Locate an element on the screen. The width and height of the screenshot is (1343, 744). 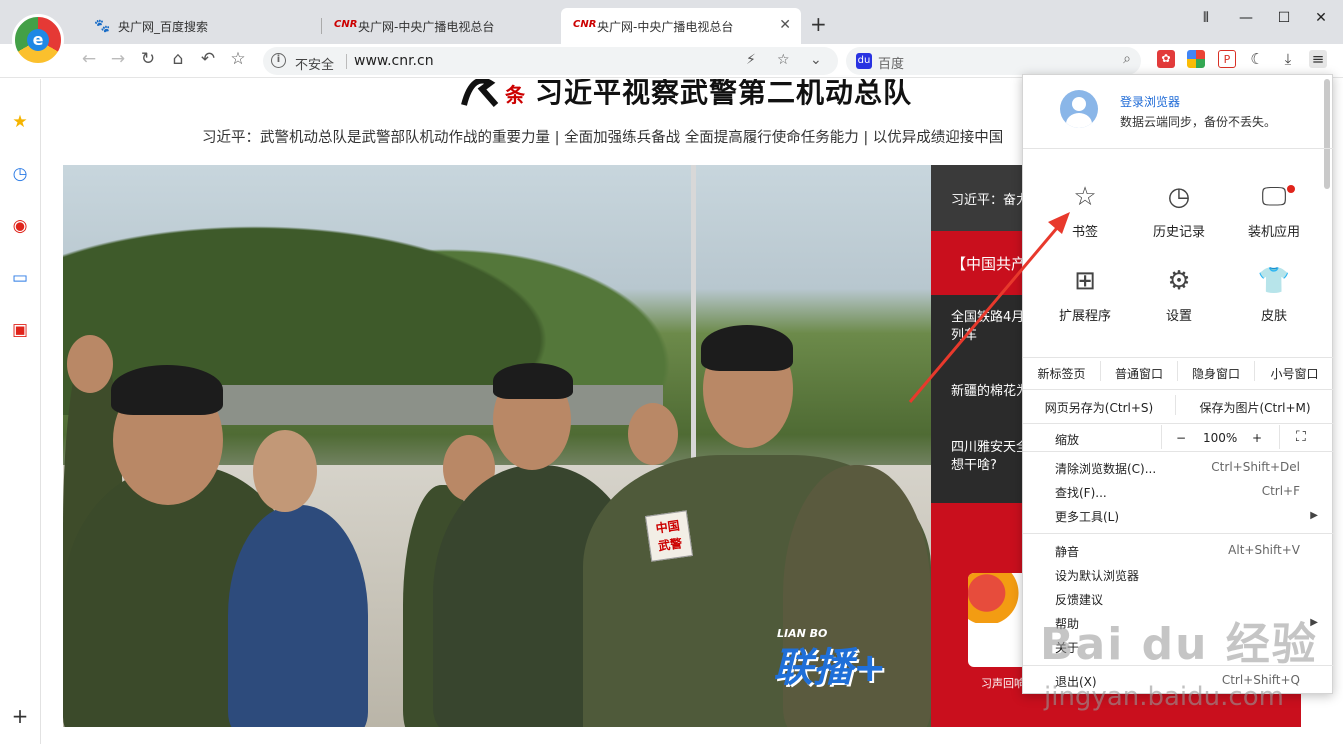
tab-cnr-active: CNR 央广网-中央广播电视总台 ✕ is located at coordinates (681, 26).